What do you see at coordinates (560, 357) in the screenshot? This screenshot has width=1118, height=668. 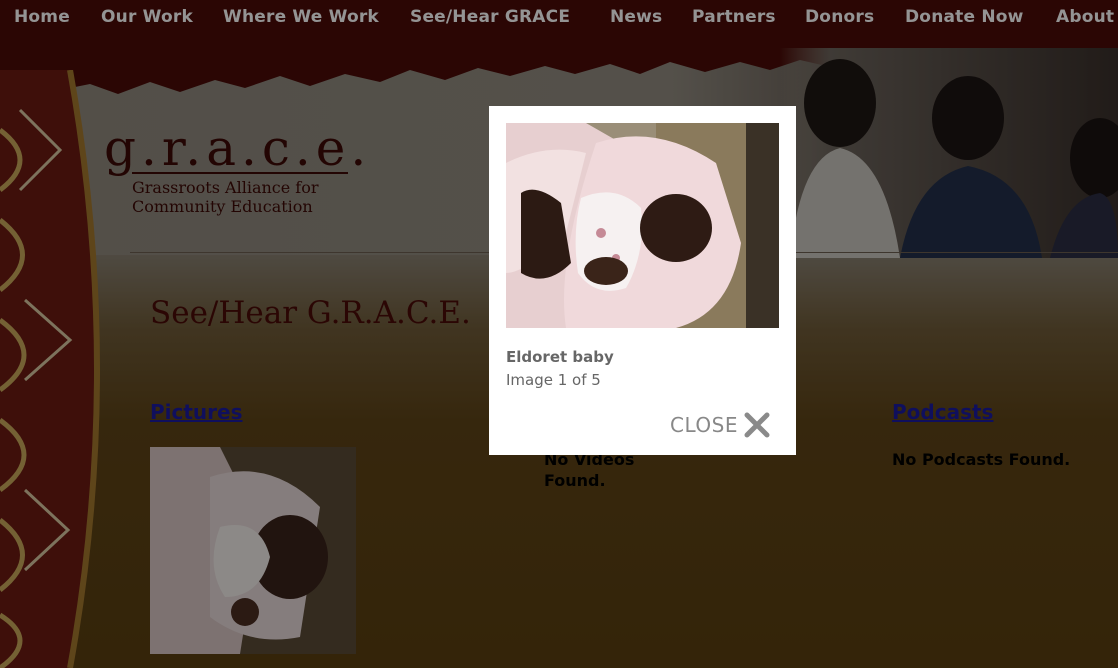 I see `lightbox-caption: Eldoret baby` at bounding box center [560, 357].